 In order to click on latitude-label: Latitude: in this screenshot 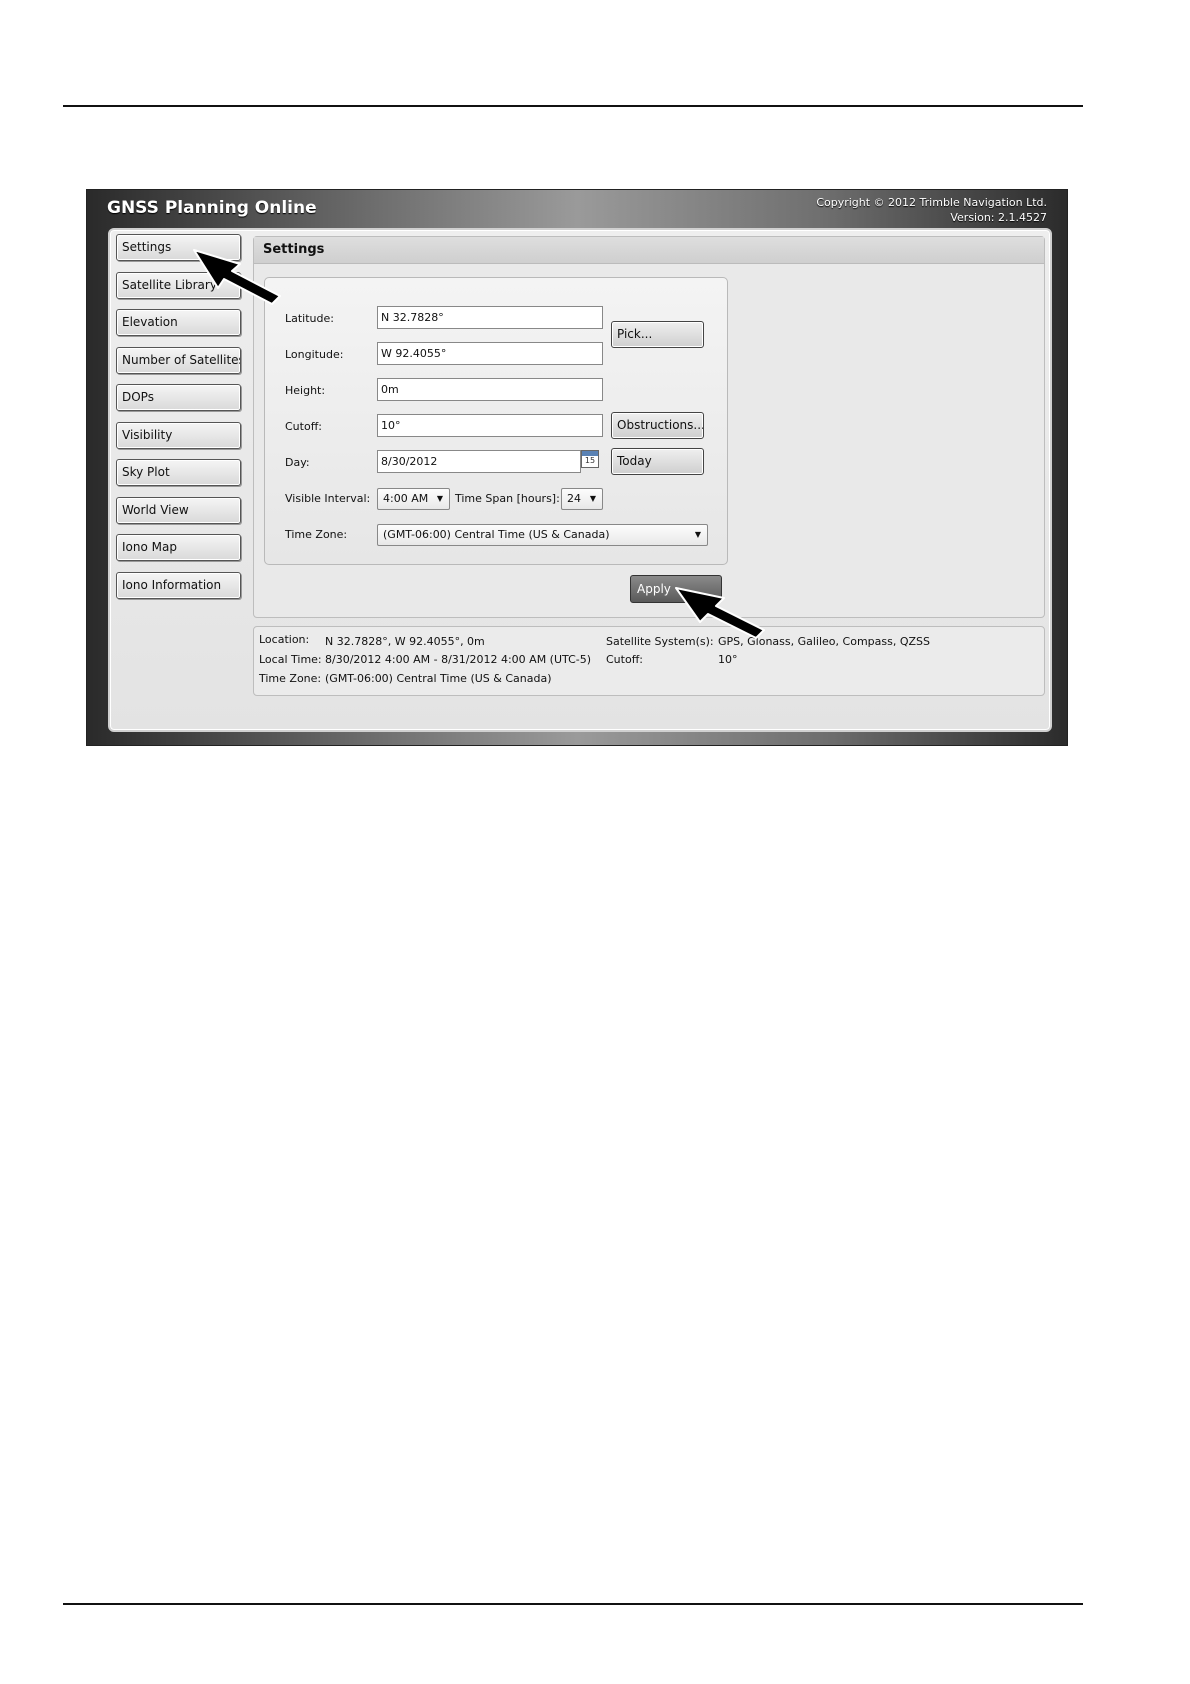, I will do `click(309, 318)`.